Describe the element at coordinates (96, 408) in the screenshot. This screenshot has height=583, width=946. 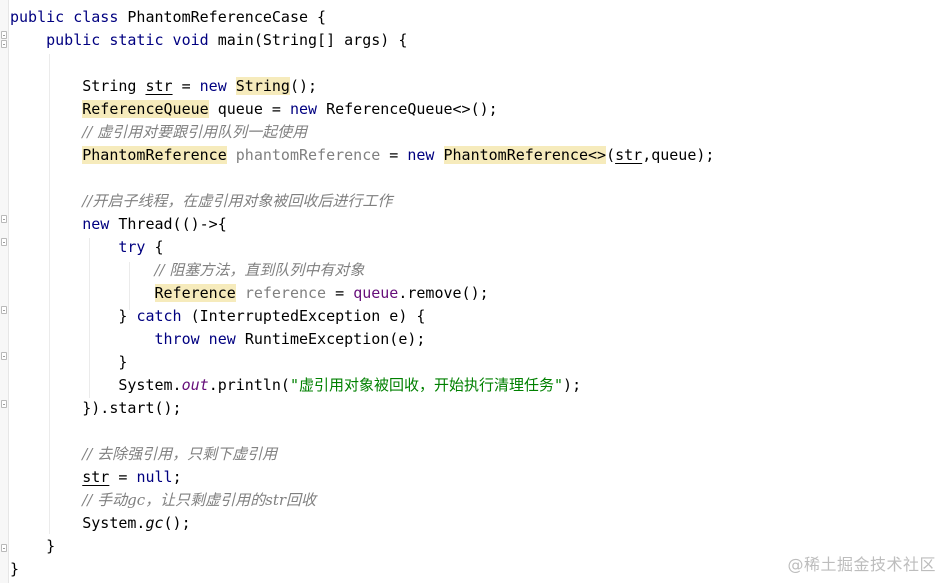
I see `code-token: }).start();` at that location.